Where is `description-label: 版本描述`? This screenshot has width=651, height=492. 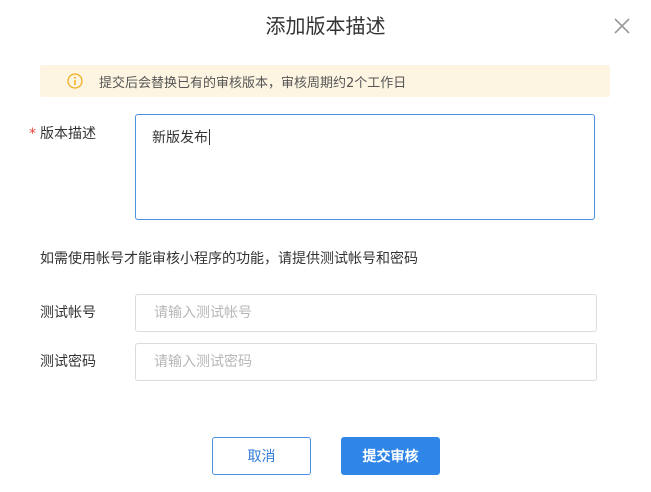
description-label: 版本描述 is located at coordinates (68, 134).